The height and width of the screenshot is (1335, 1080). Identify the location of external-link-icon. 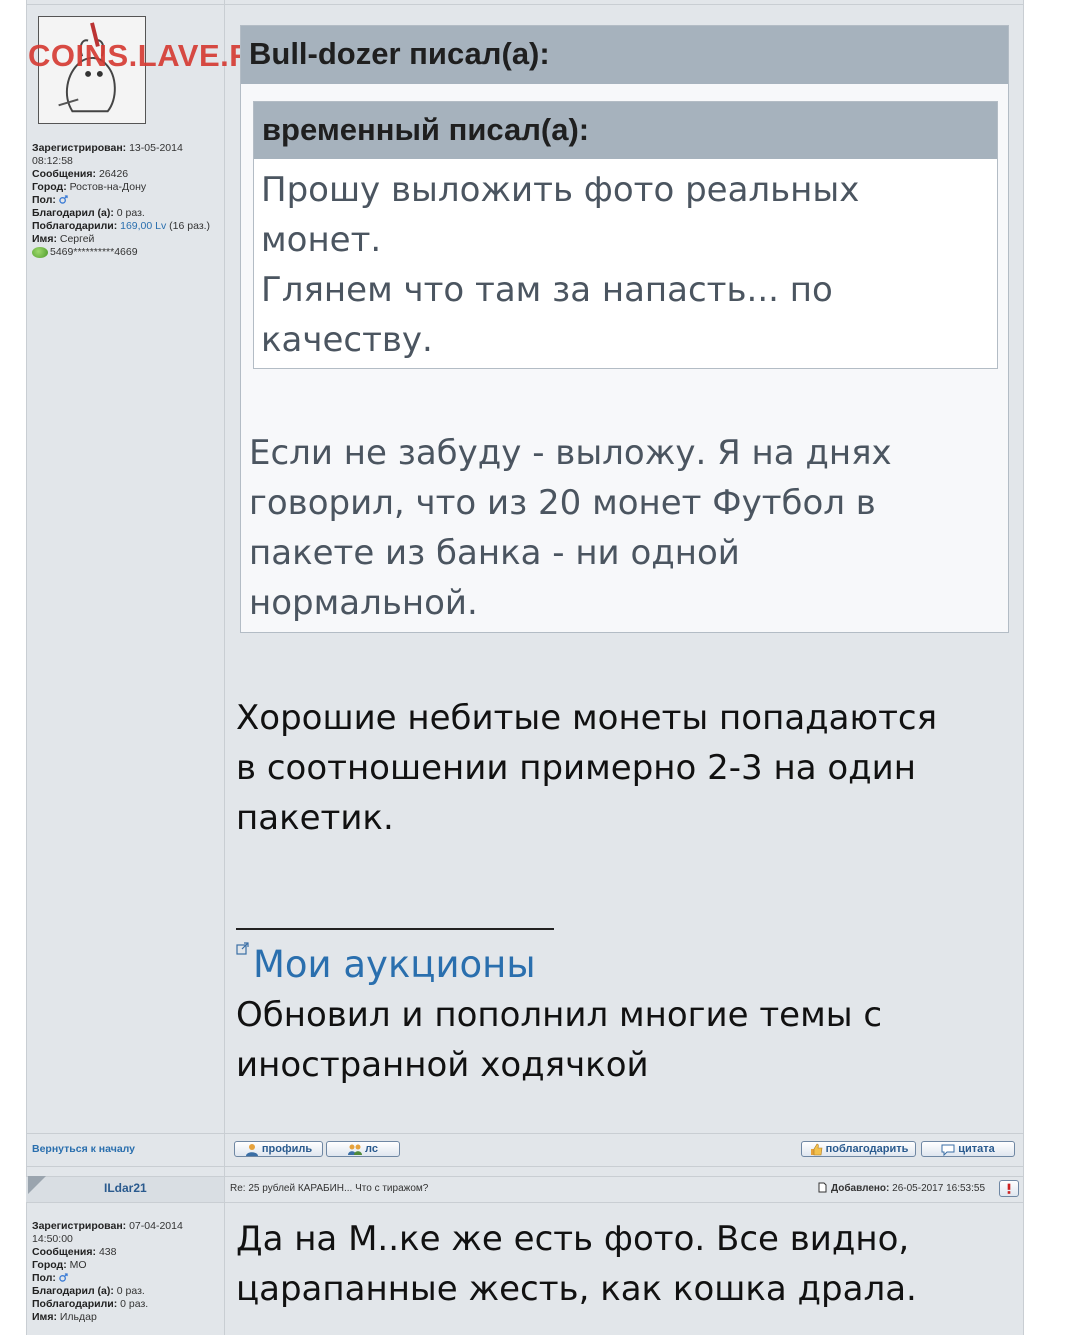
(242, 948).